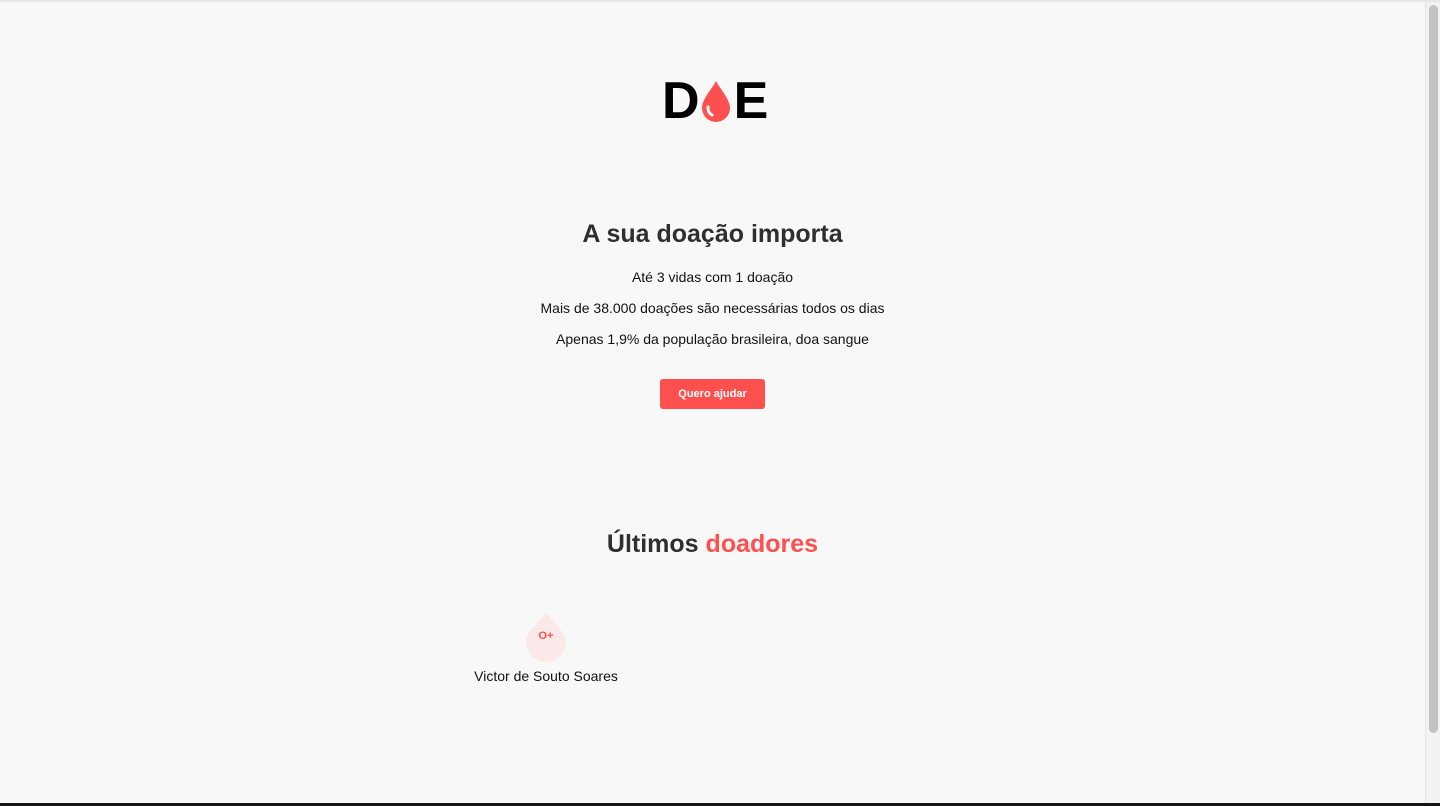  What do you see at coordinates (712, 394) in the screenshot?
I see `help-button: Quero ajudar` at bounding box center [712, 394].